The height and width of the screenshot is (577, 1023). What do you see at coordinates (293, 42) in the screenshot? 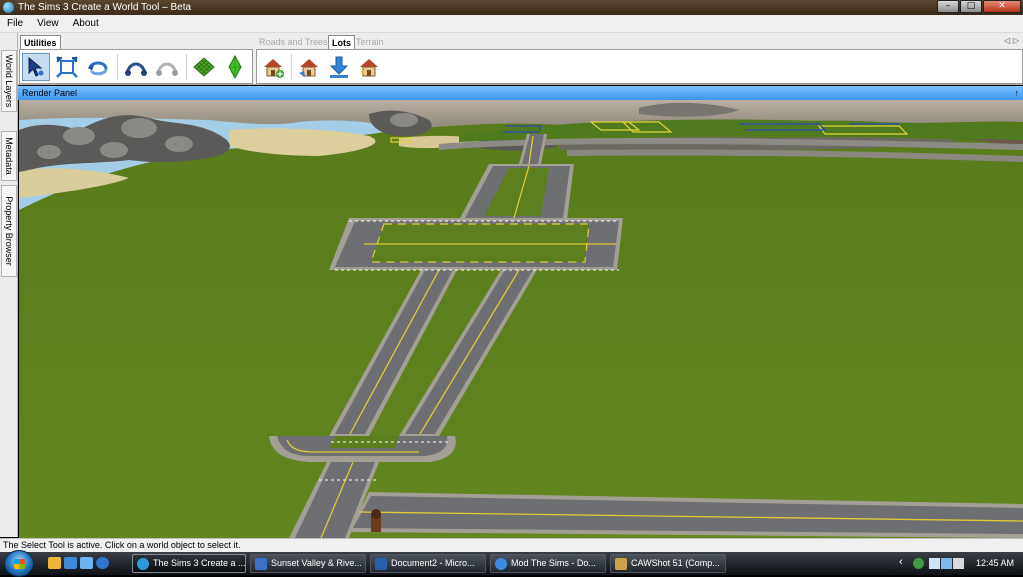
I see `tab-roads-and-trees: Roads and Trees` at bounding box center [293, 42].